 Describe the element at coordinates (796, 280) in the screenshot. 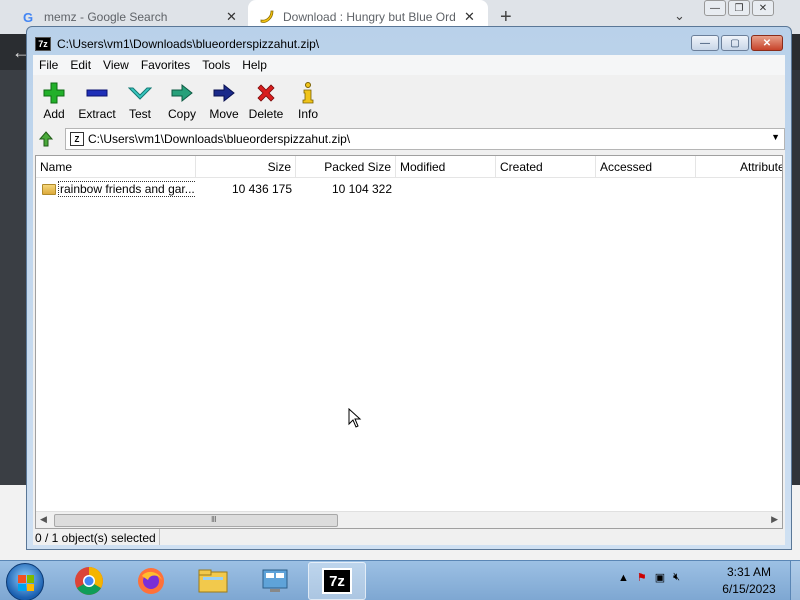

I see `background-right-strip` at that location.